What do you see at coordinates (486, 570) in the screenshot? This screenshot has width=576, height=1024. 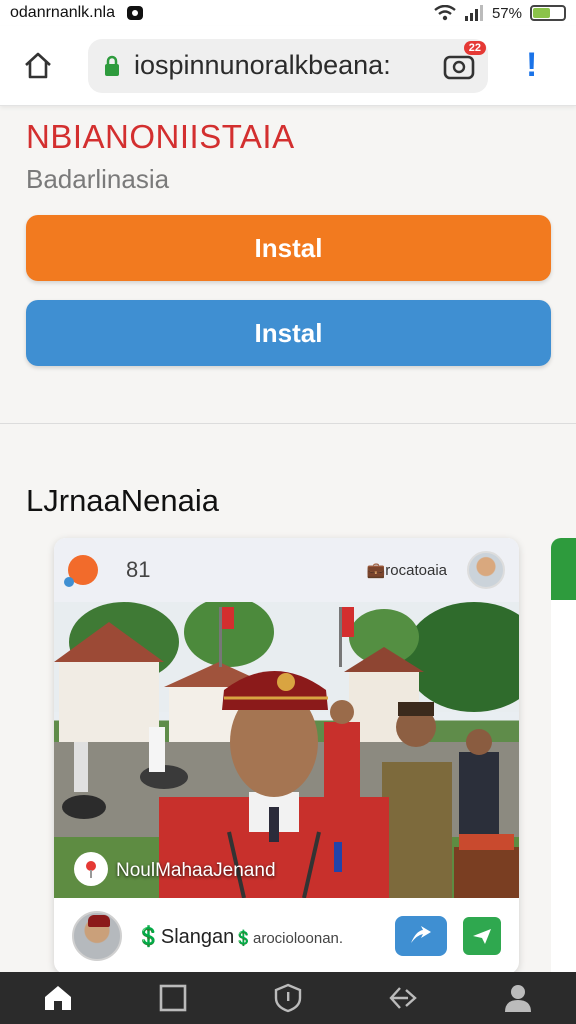 I see `author-avatar` at bounding box center [486, 570].